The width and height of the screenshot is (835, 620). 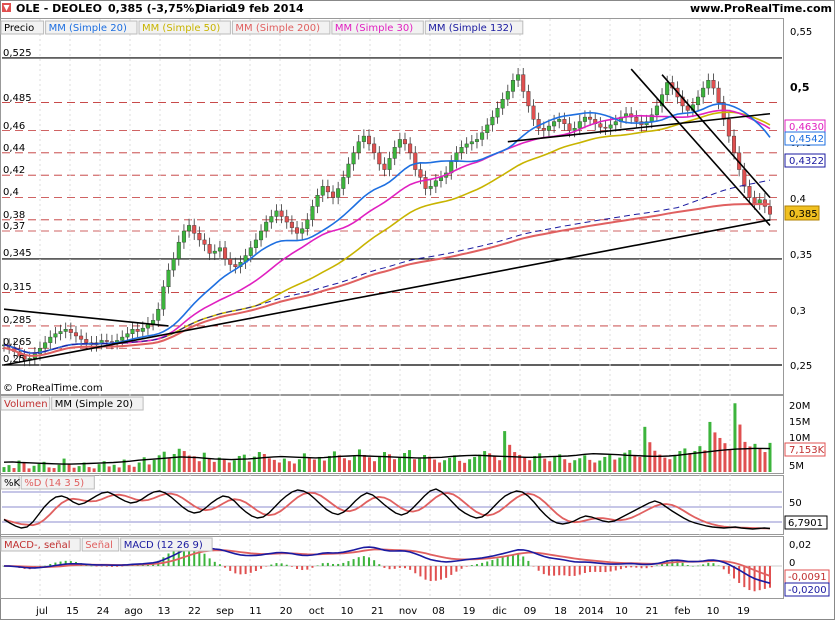 What do you see at coordinates (743, 611) in the screenshot?
I see `x-axis-label: 19` at bounding box center [743, 611].